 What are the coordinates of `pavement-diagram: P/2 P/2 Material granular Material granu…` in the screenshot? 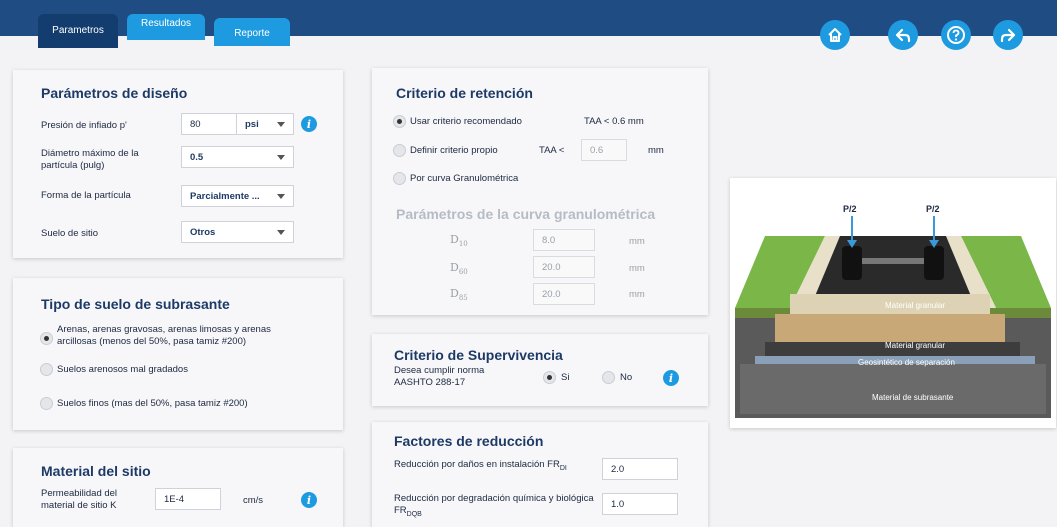 It's located at (893, 303).